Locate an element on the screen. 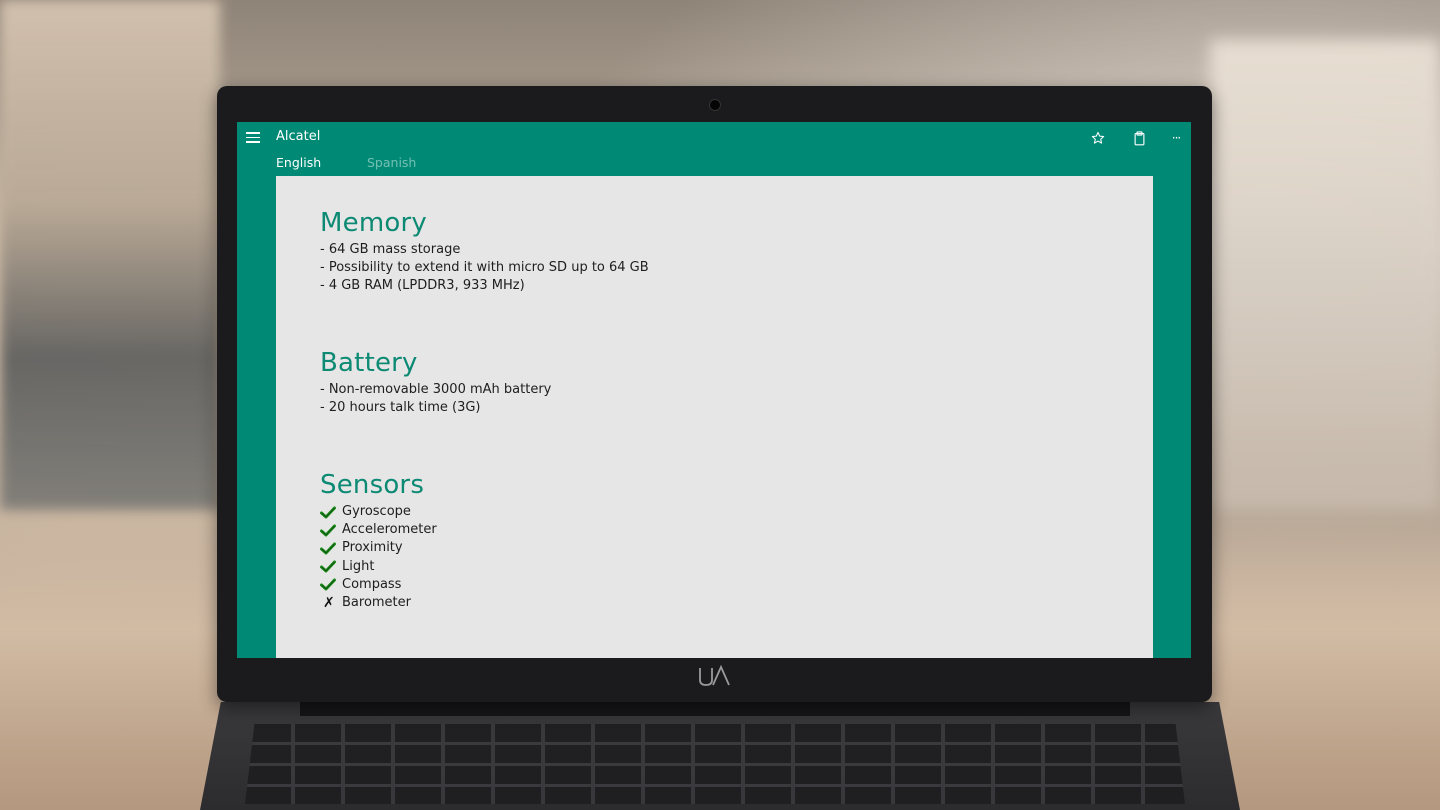  tab-spanish: Spanish is located at coordinates (391, 162).